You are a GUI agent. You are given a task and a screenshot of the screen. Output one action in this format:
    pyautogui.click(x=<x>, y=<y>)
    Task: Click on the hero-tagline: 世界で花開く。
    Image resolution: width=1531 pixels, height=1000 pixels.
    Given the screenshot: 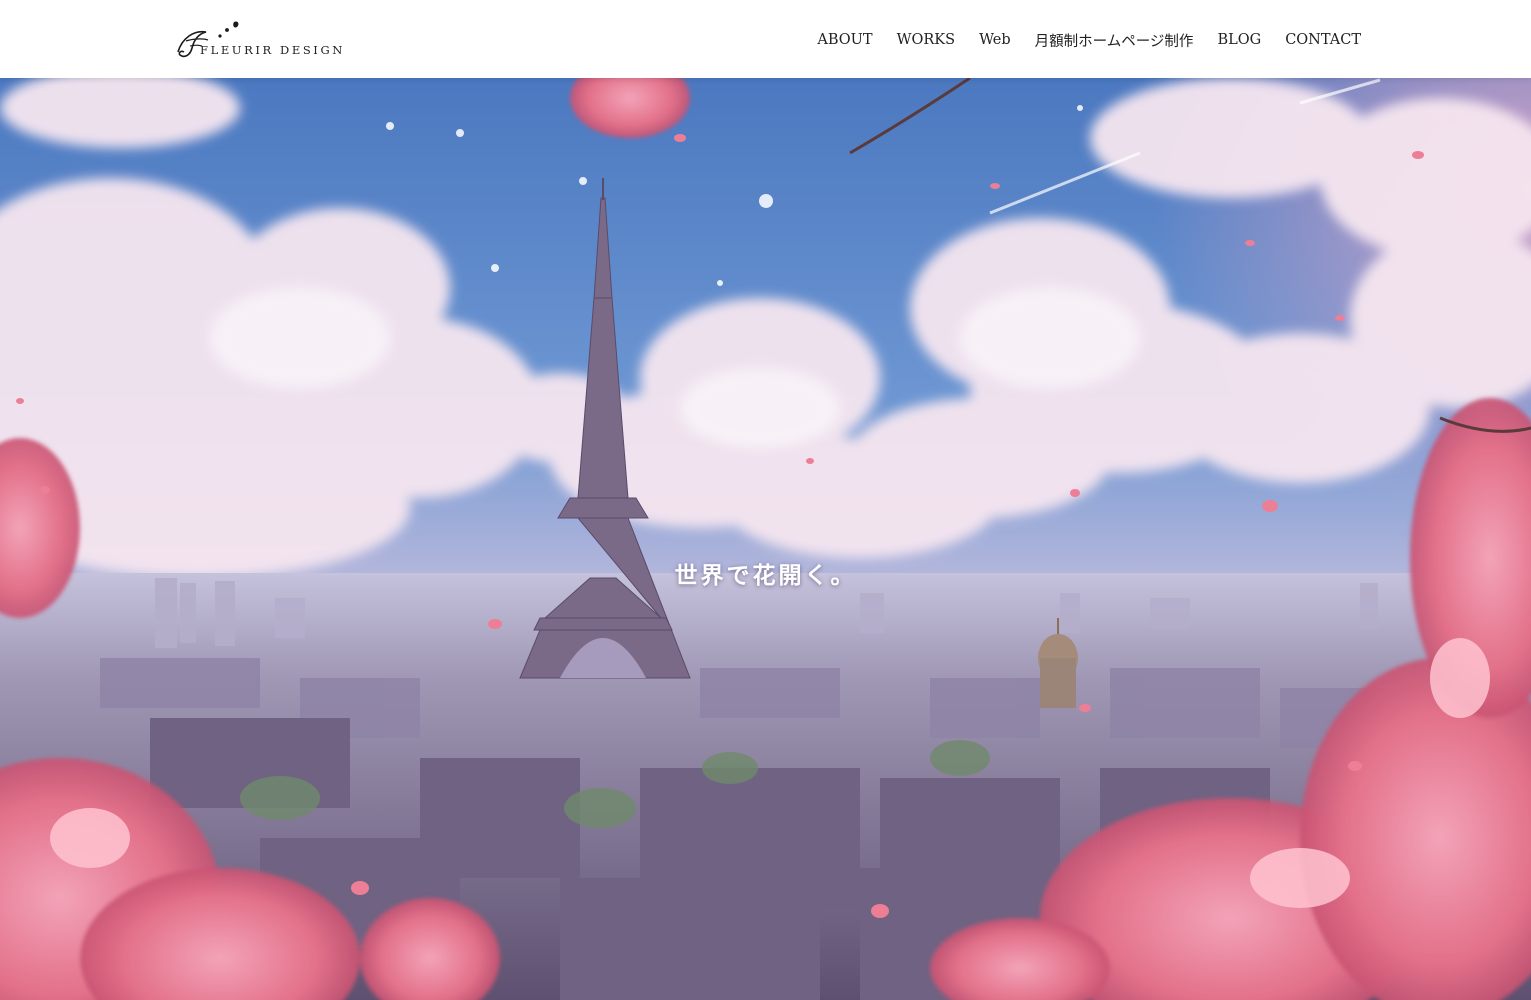 What is the action you would take?
    pyautogui.click(x=765, y=576)
    